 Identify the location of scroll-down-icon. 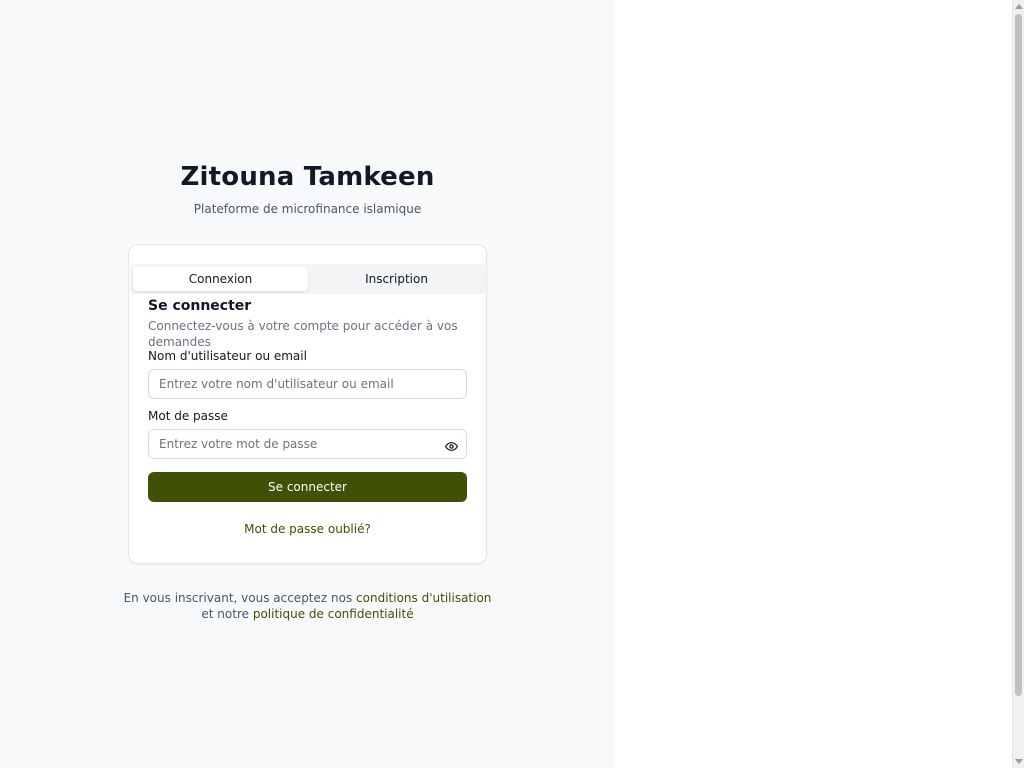
(1019, 761).